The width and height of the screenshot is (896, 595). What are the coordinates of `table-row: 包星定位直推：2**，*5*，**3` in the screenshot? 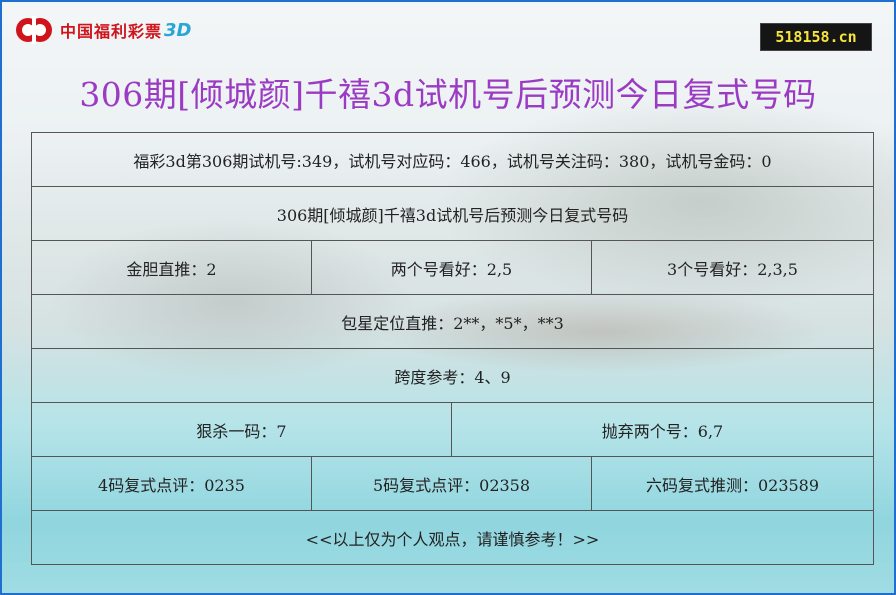 It's located at (452, 321).